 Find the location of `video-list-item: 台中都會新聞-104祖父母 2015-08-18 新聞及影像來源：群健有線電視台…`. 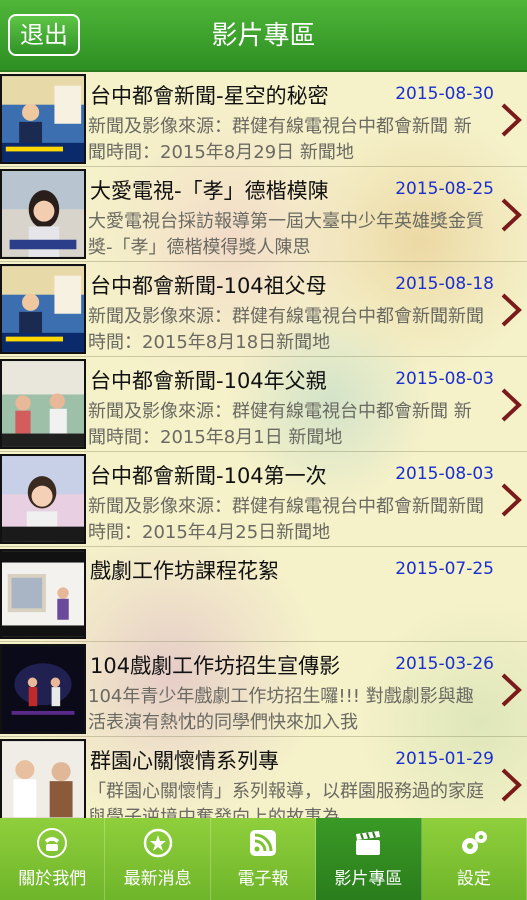

video-list-item: 台中都會新聞-104祖父母 2015-08-18 新聞及影像來源：群健有線電視台… is located at coordinates (263, 309).